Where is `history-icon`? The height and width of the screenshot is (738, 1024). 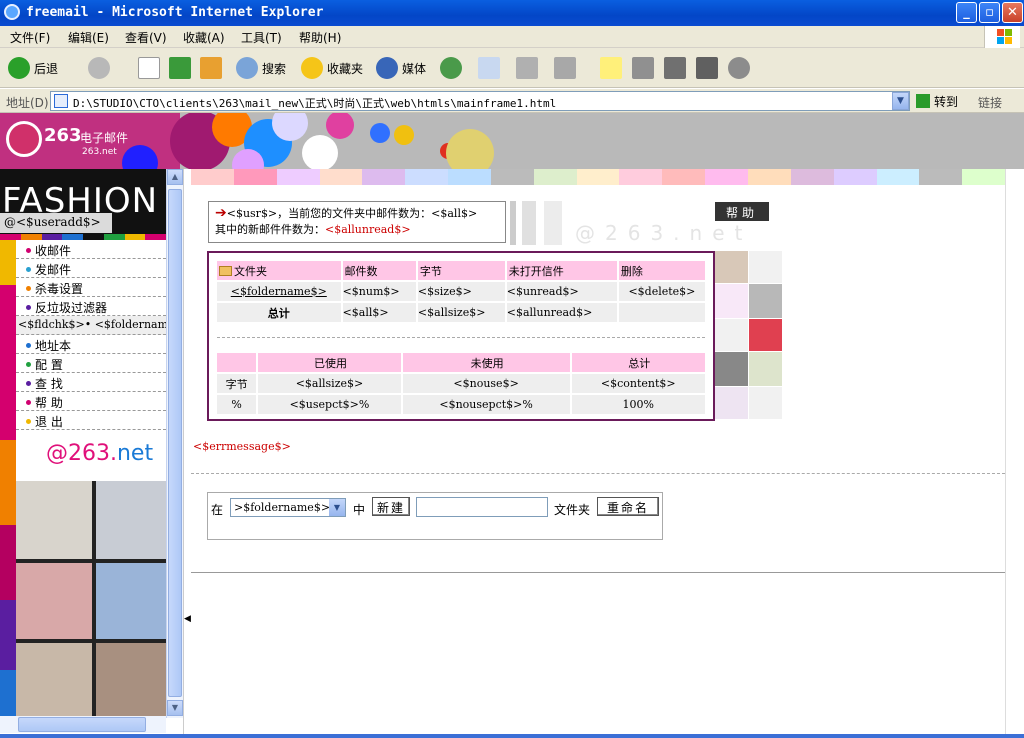 history-icon is located at coordinates (451, 68).